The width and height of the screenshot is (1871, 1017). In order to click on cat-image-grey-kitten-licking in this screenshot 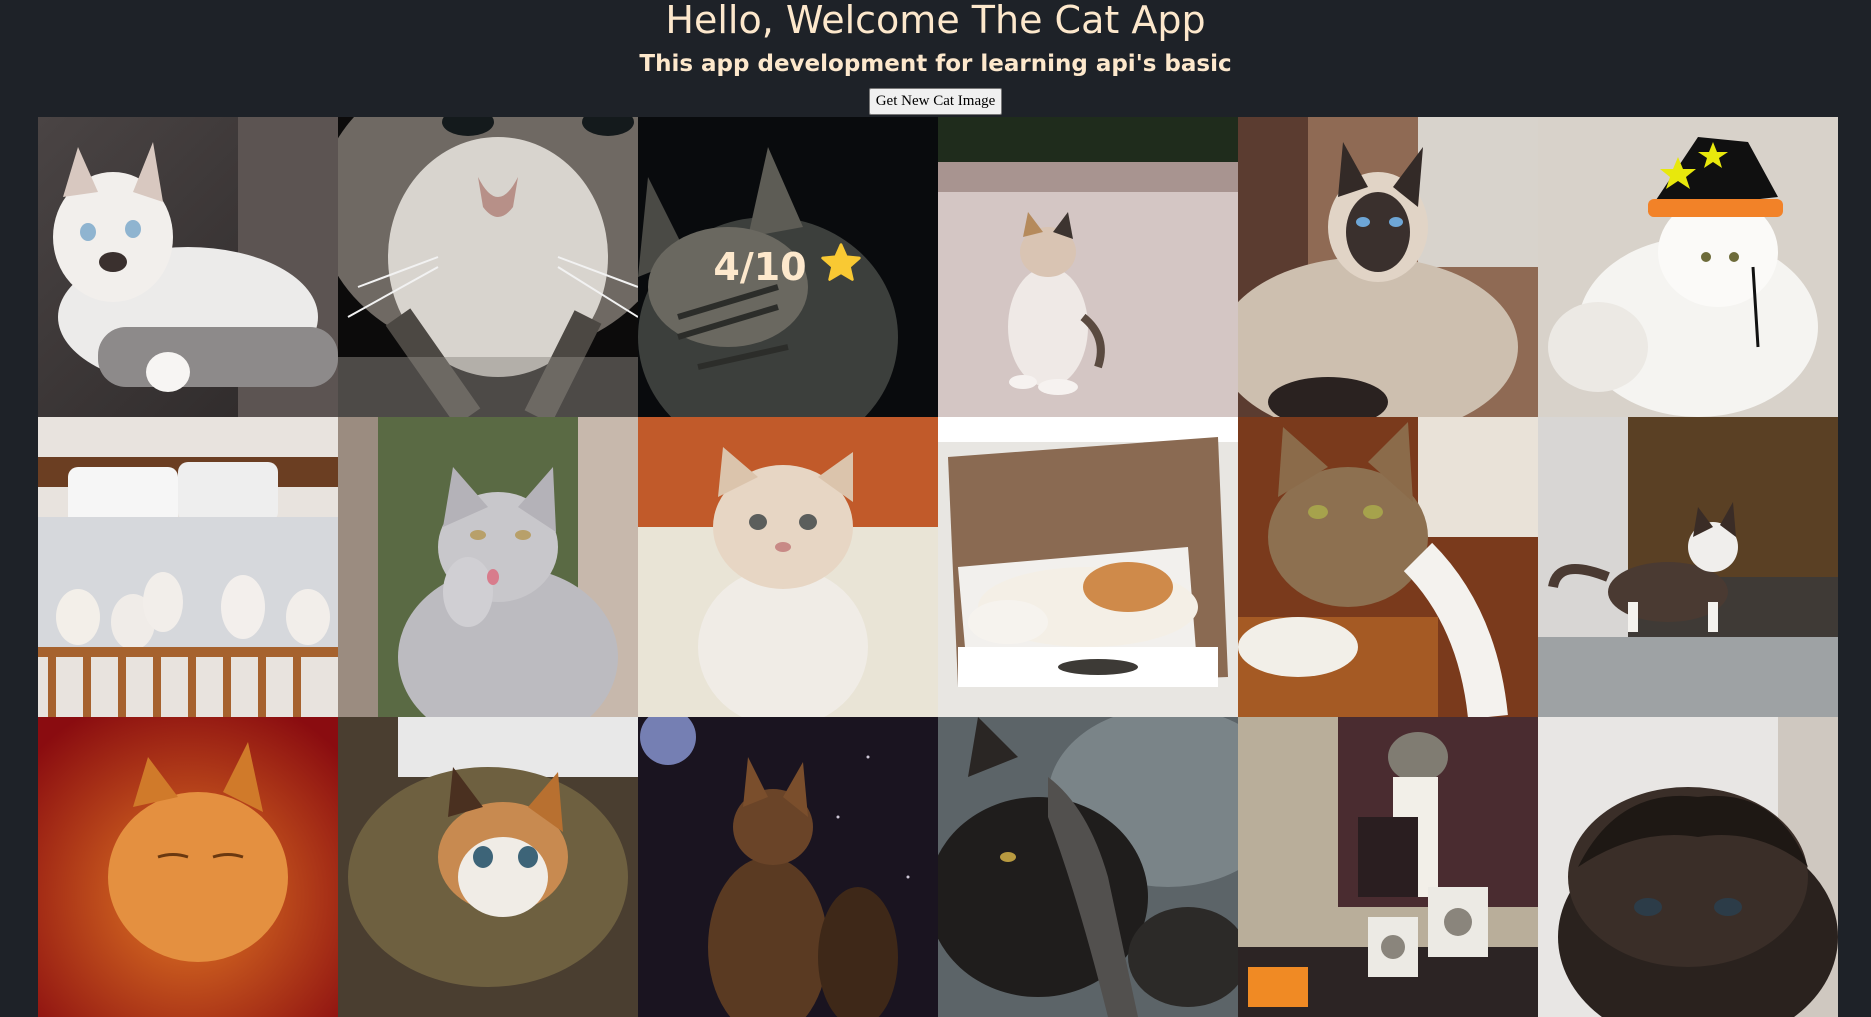, I will do `click(488, 567)`.